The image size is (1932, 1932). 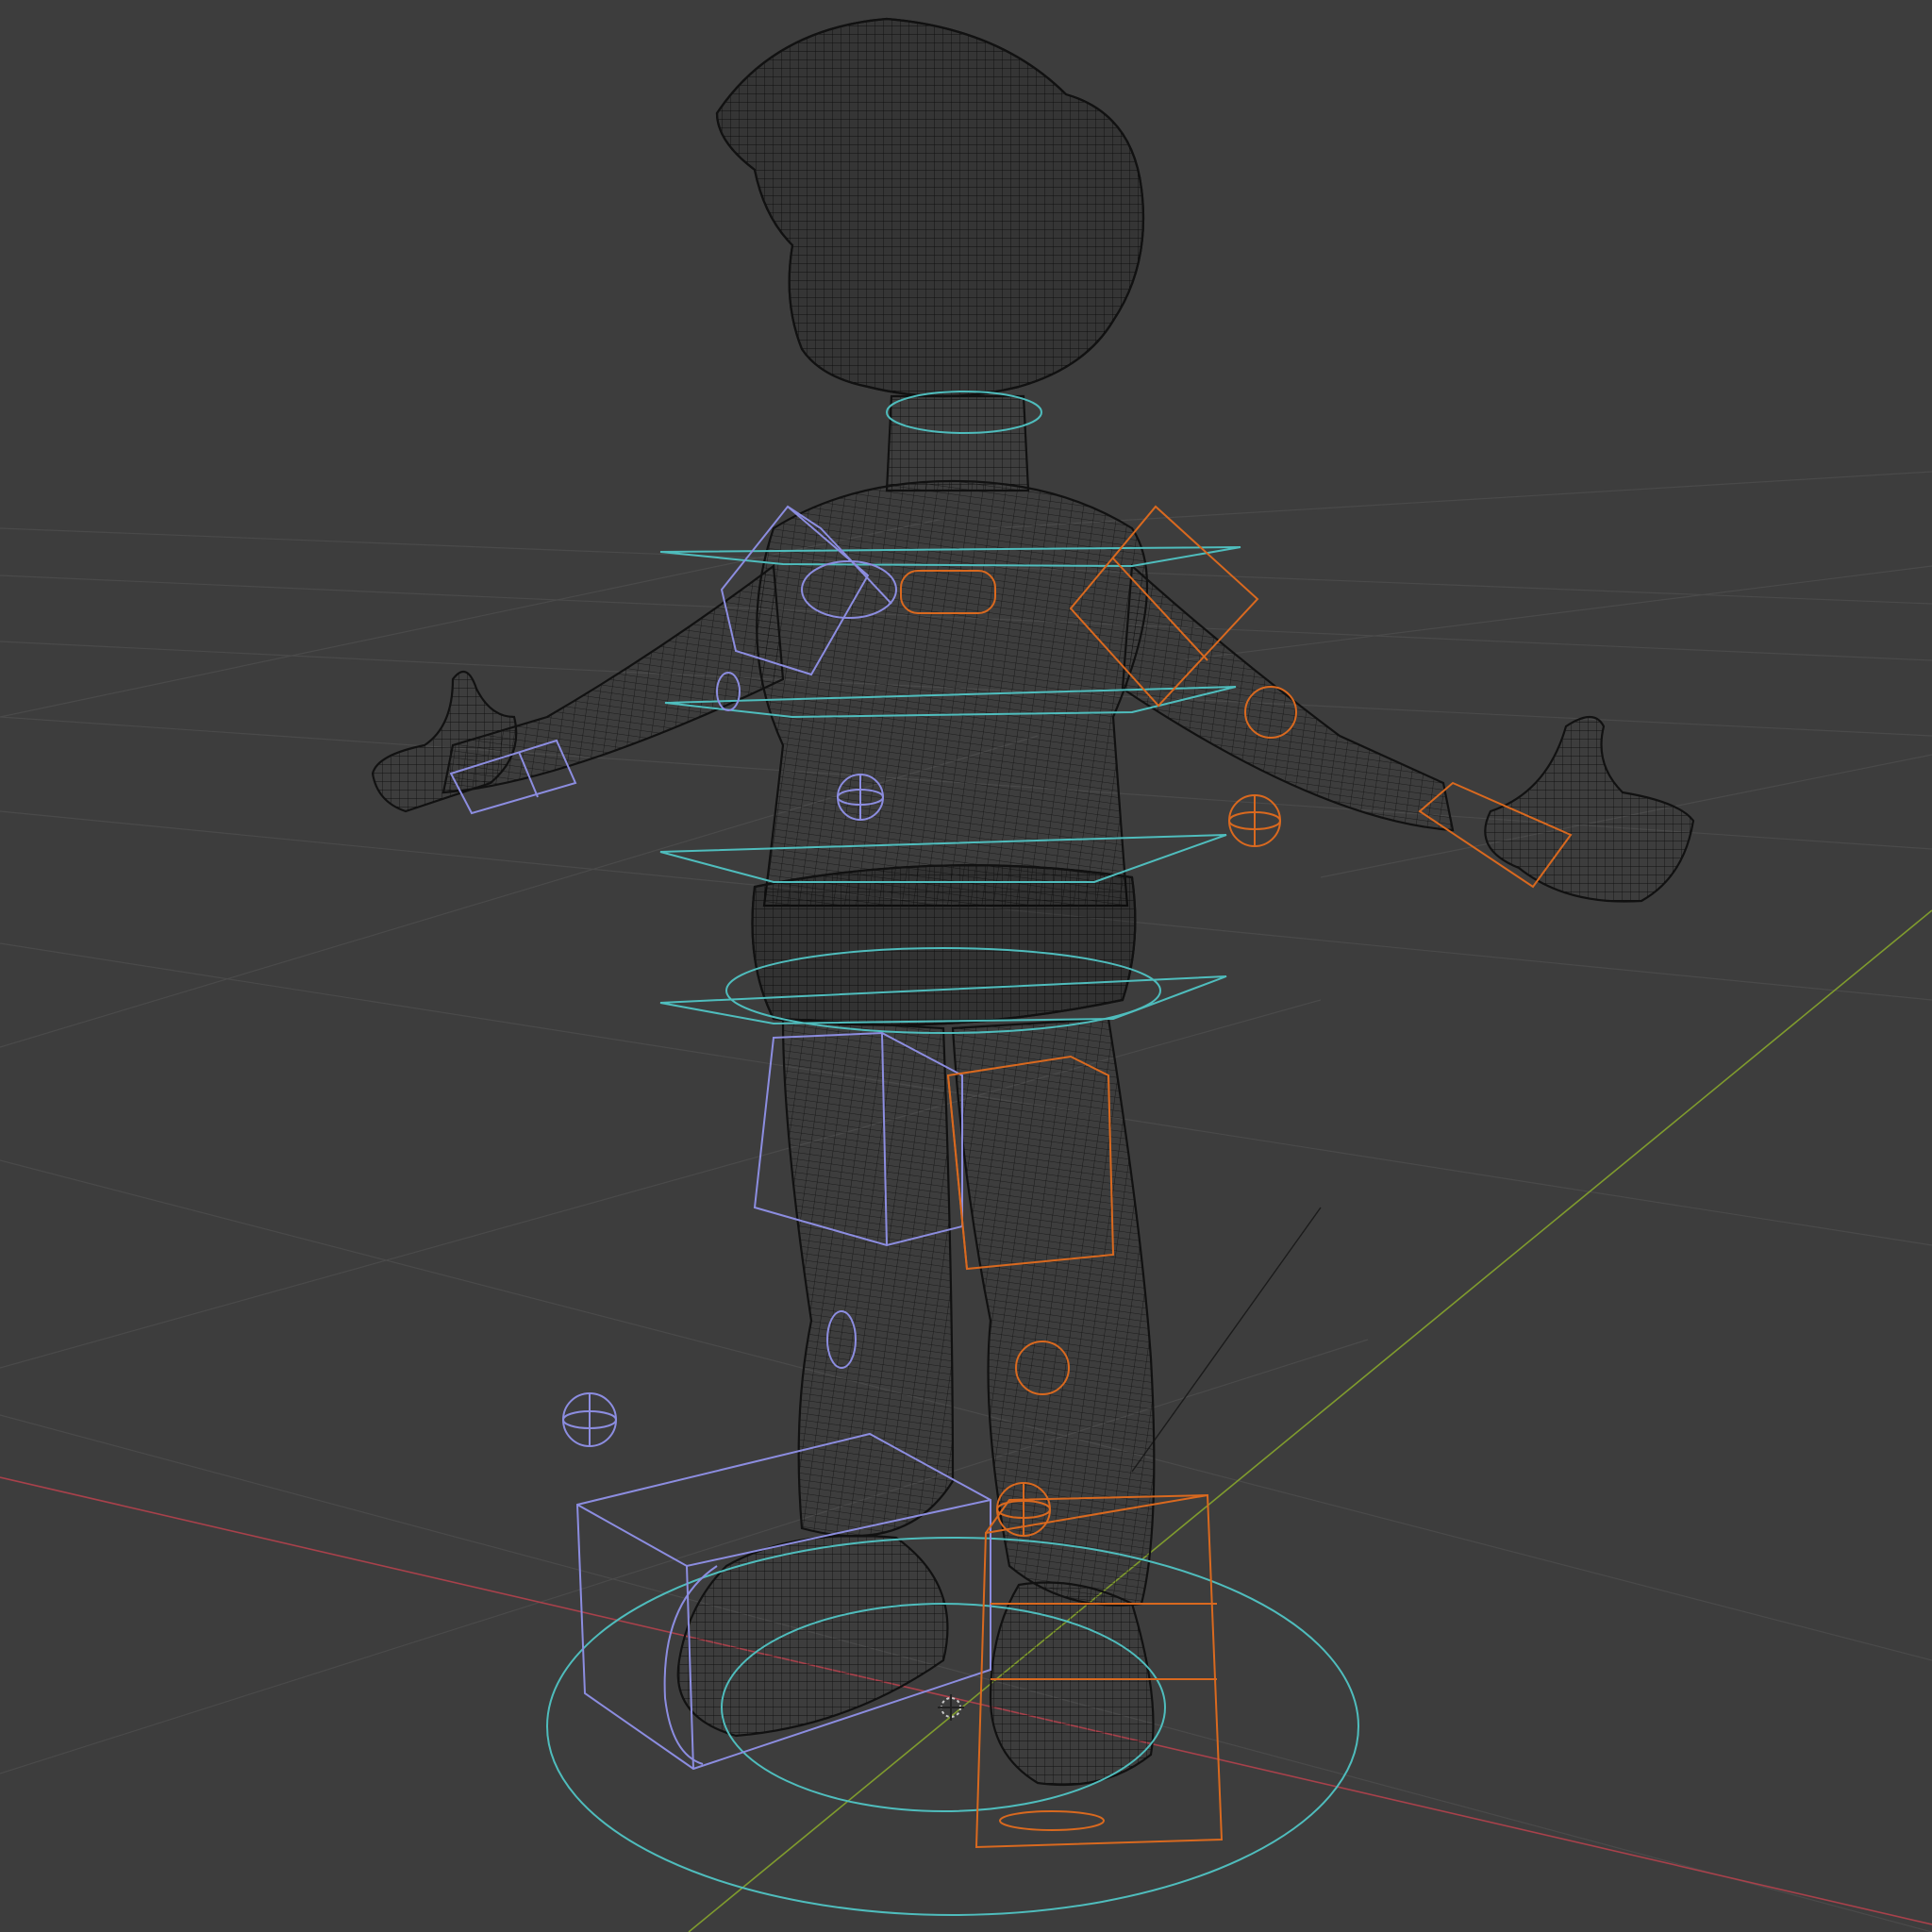 What do you see at coordinates (951, 1708) in the screenshot?
I see `3d-cursor-icon` at bounding box center [951, 1708].